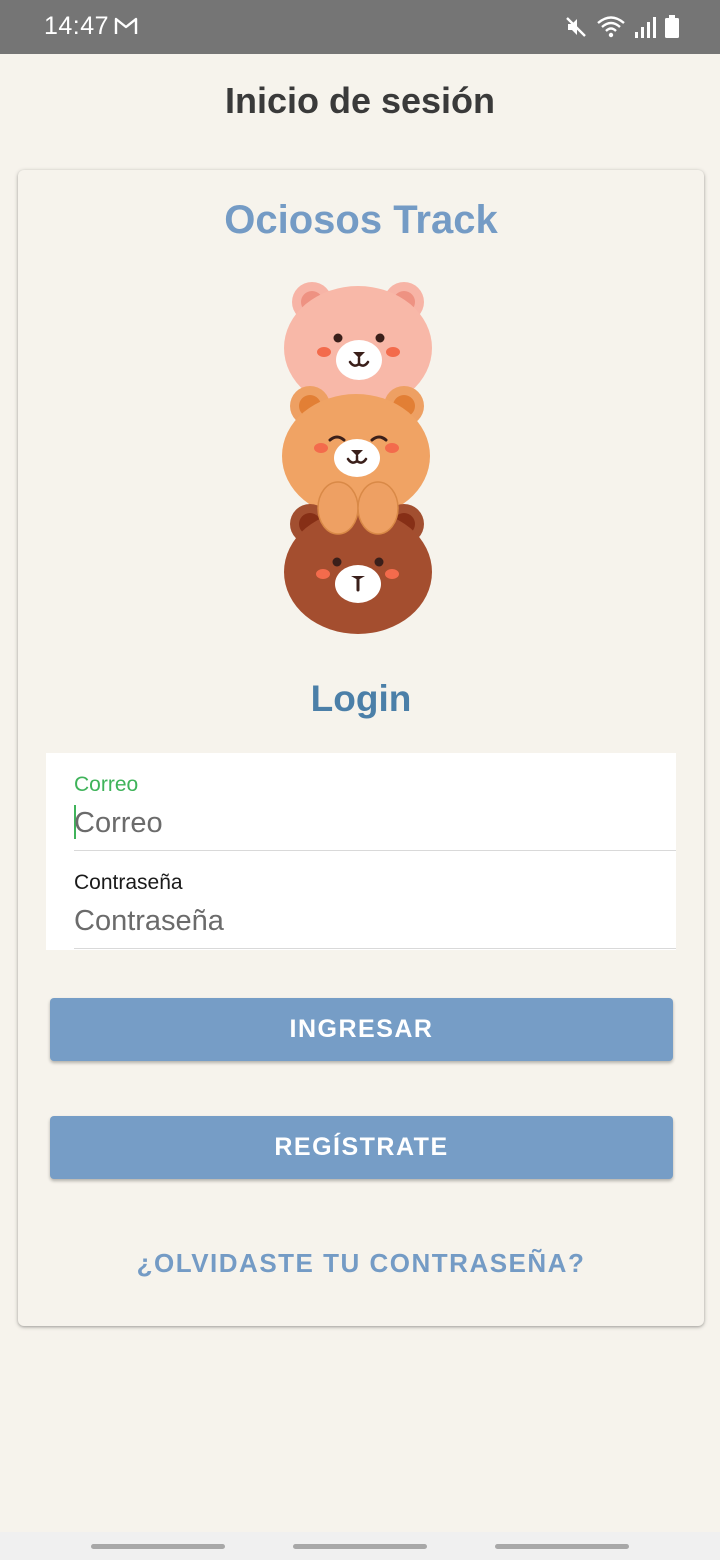 The image size is (720, 1560). Describe the element at coordinates (361, 1263) in the screenshot. I see `forgot-password-link: ¿OLVIDASTE TU CONTRASEÑA?` at that location.